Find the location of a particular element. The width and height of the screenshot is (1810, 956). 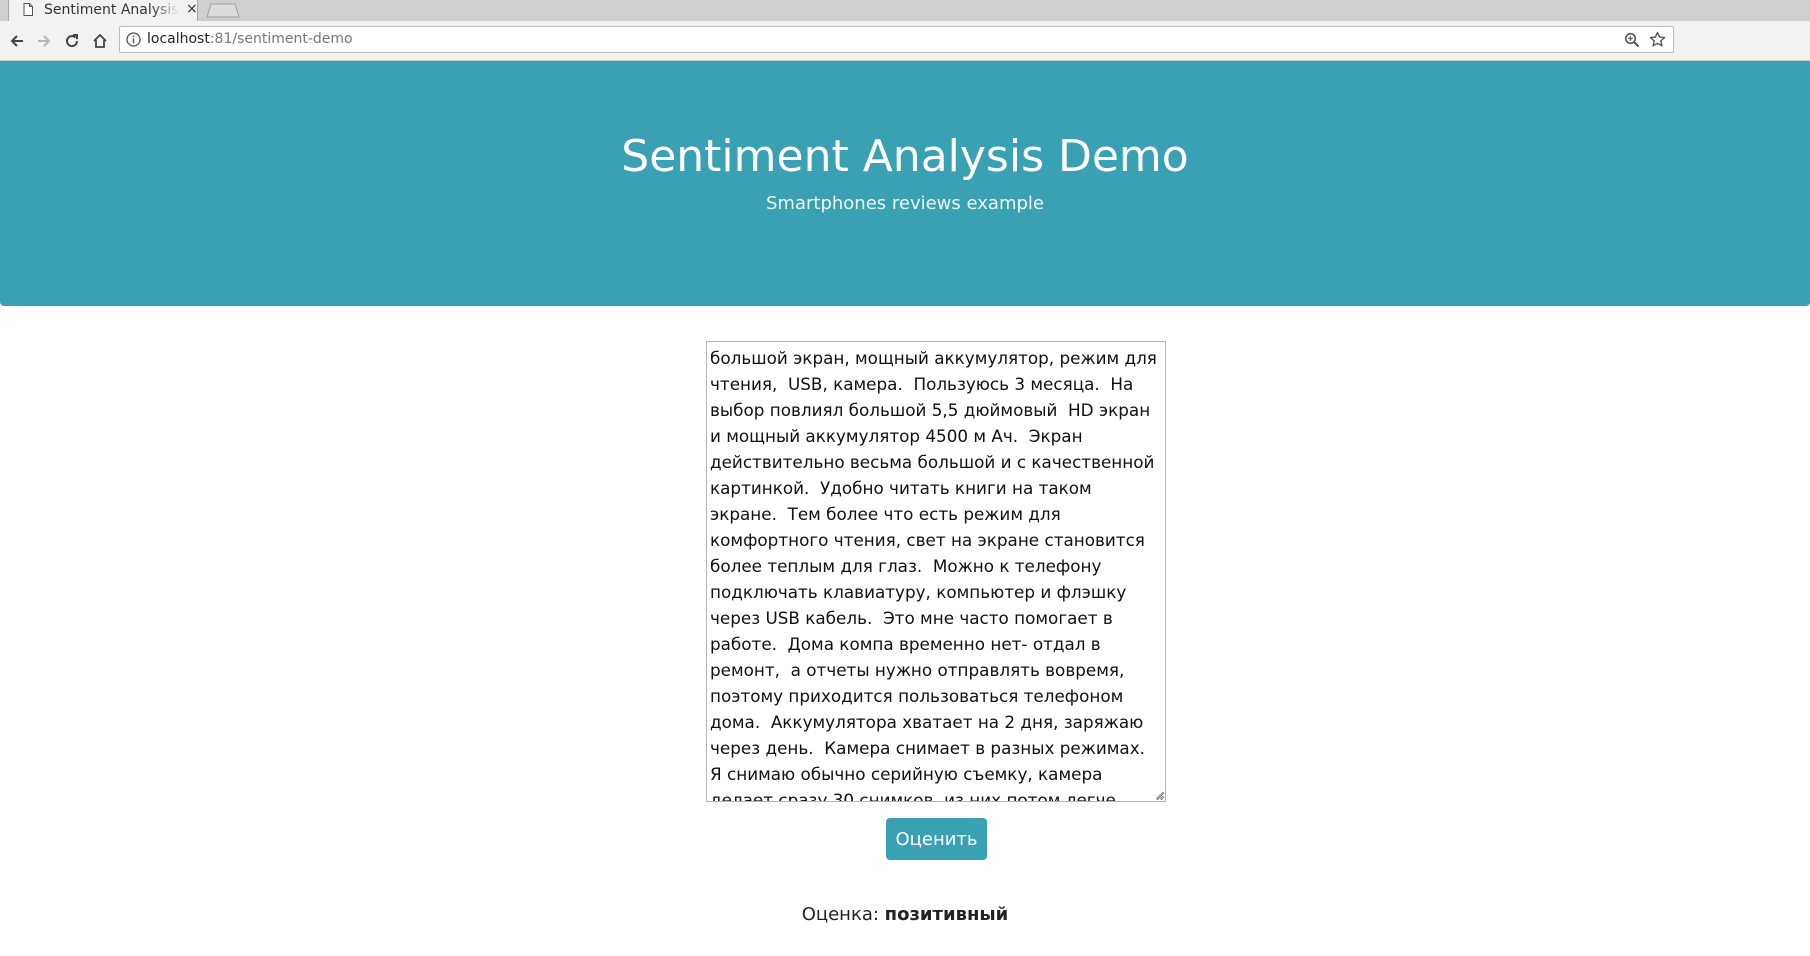

home-icon is located at coordinates (100, 40).